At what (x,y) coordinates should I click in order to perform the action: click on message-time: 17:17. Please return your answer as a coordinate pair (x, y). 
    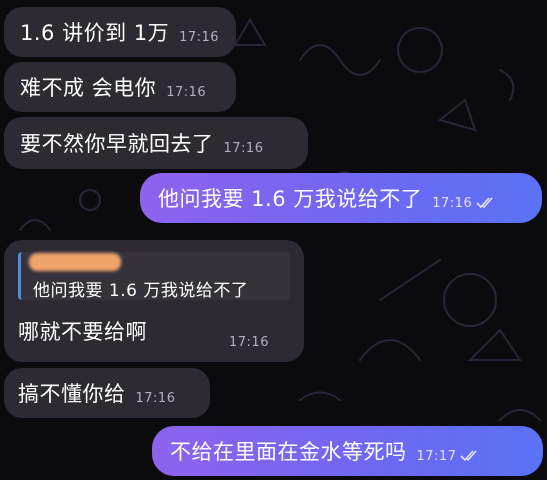
    Looking at the image, I should click on (436, 456).